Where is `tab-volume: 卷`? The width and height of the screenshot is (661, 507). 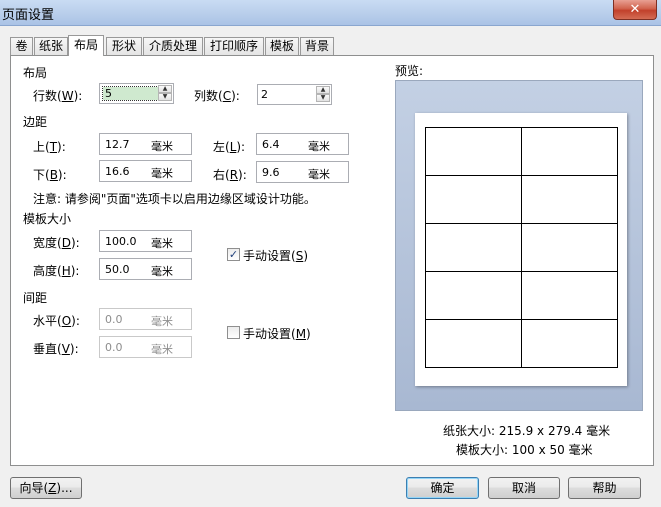
tab-volume: 卷 is located at coordinates (21, 46).